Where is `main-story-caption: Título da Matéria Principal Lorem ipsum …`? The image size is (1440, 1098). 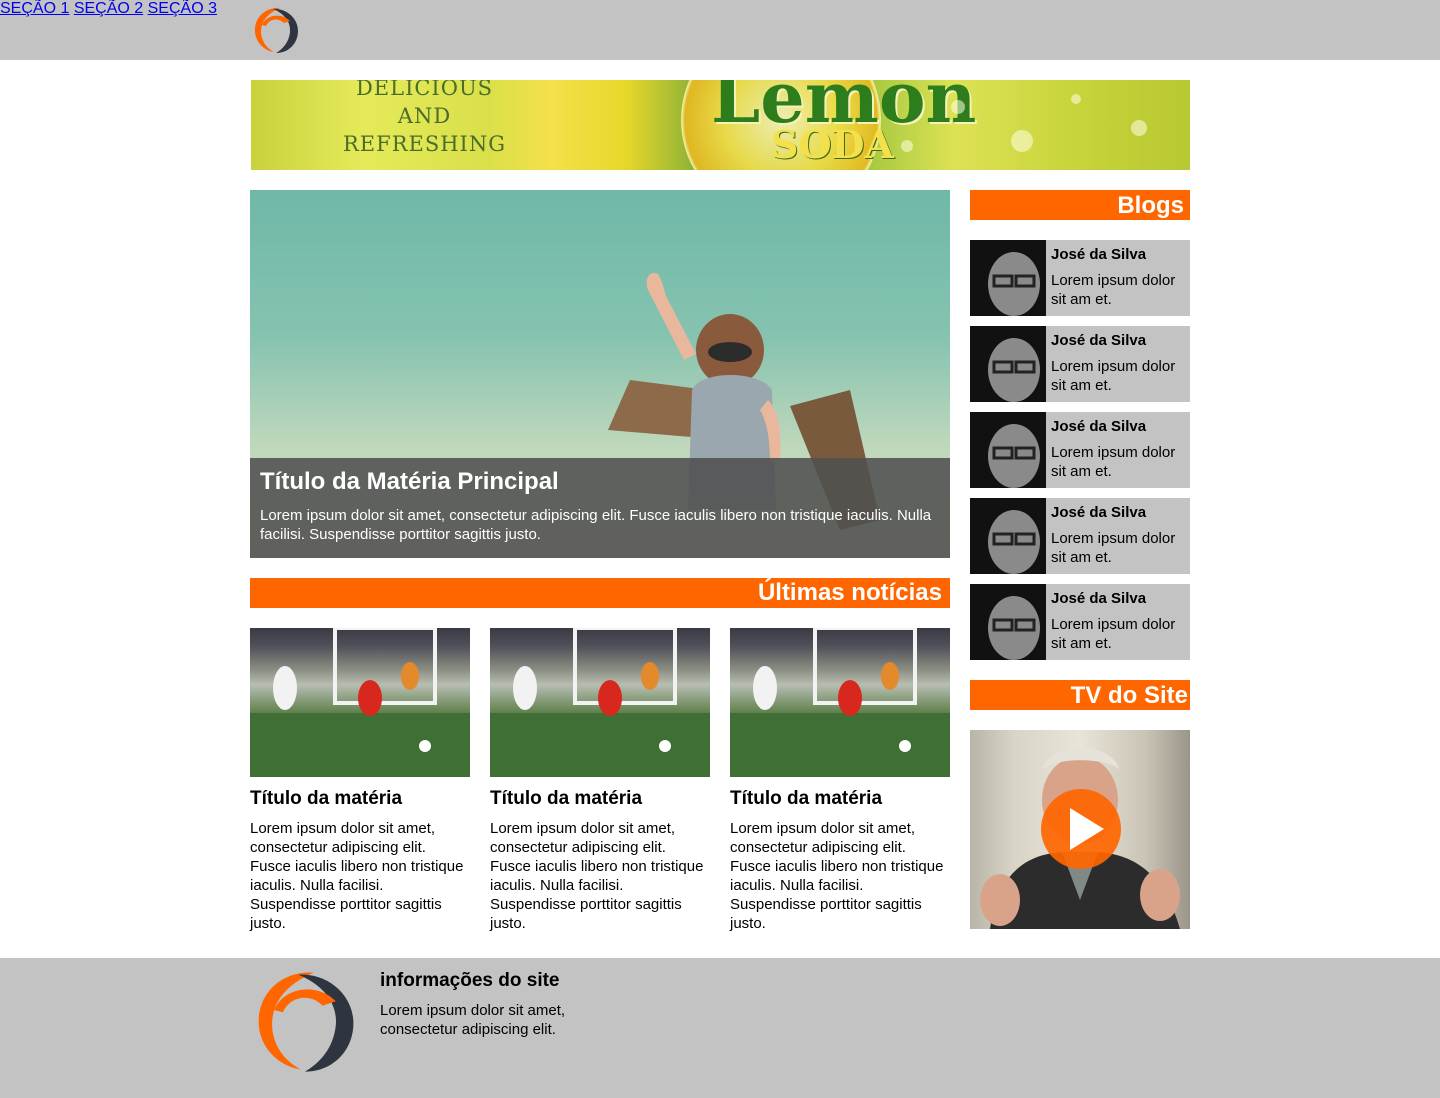
main-story-caption: Título da Matéria Principal Lorem ipsum … is located at coordinates (600, 508).